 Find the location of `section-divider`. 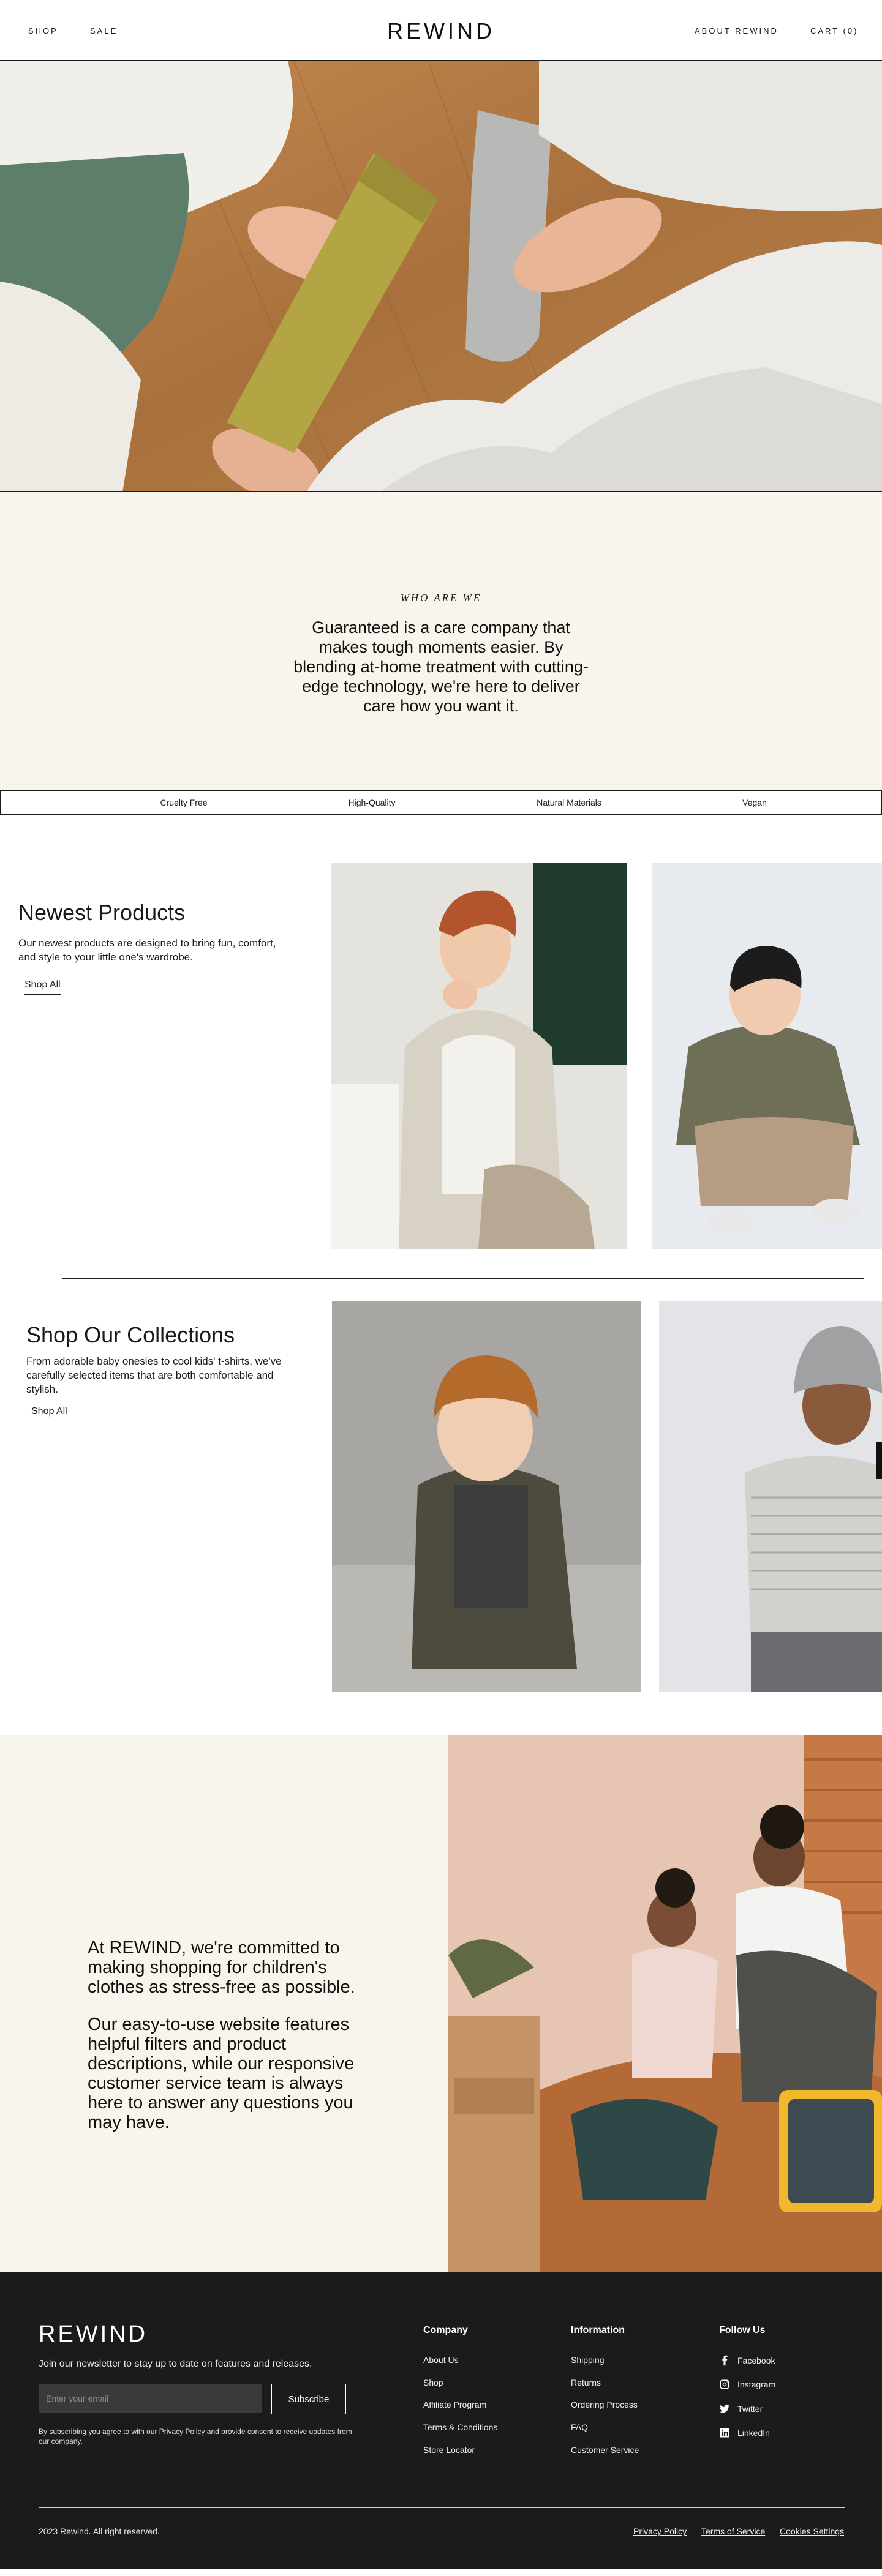

section-divider is located at coordinates (463, 1278).